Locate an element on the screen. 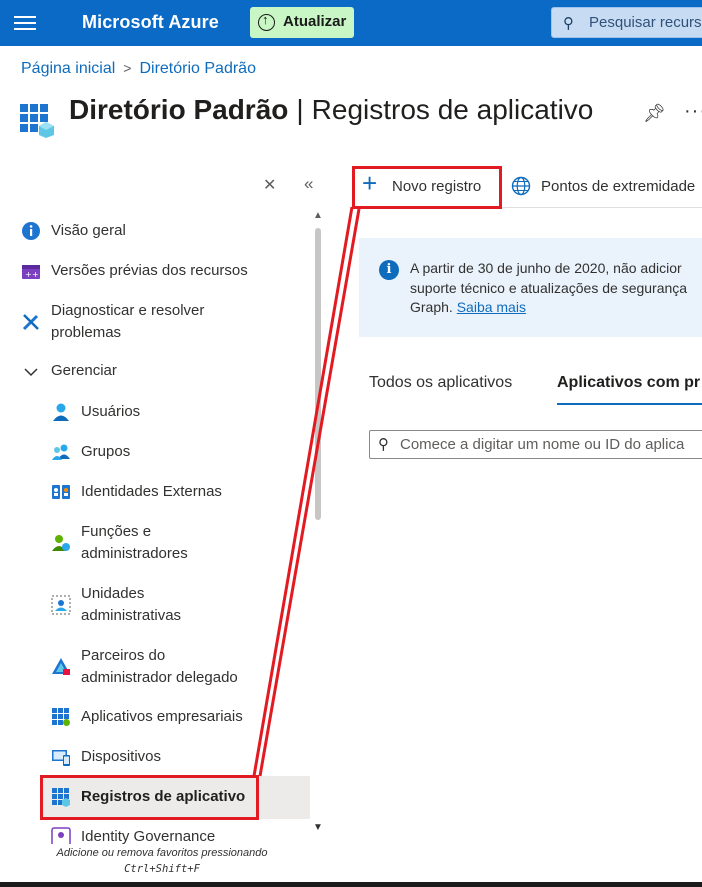 Image resolution: width=702 pixels, height=887 pixels. bottom-edge is located at coordinates (351, 884).